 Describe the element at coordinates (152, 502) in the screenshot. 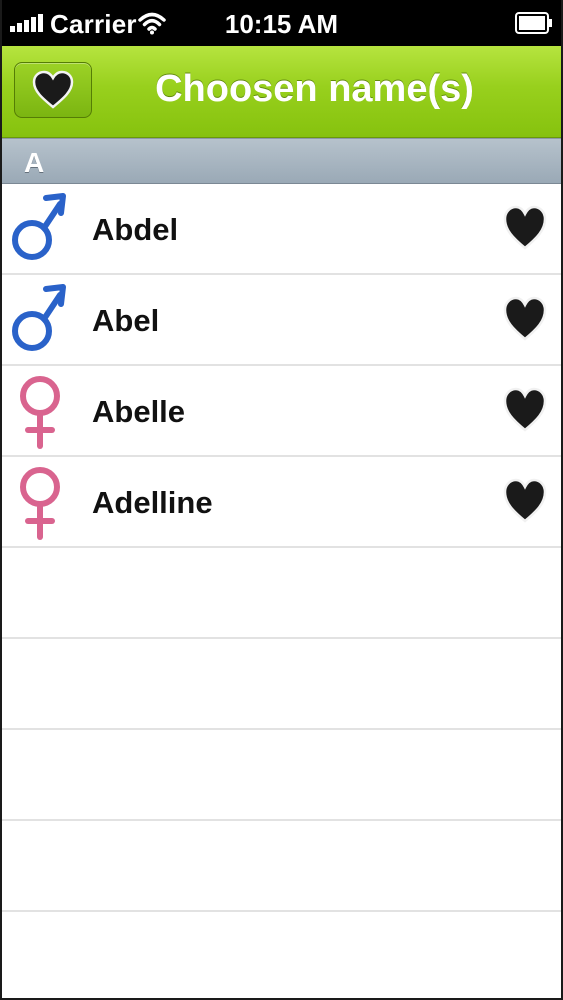

I see `name-label: Adelline` at that location.